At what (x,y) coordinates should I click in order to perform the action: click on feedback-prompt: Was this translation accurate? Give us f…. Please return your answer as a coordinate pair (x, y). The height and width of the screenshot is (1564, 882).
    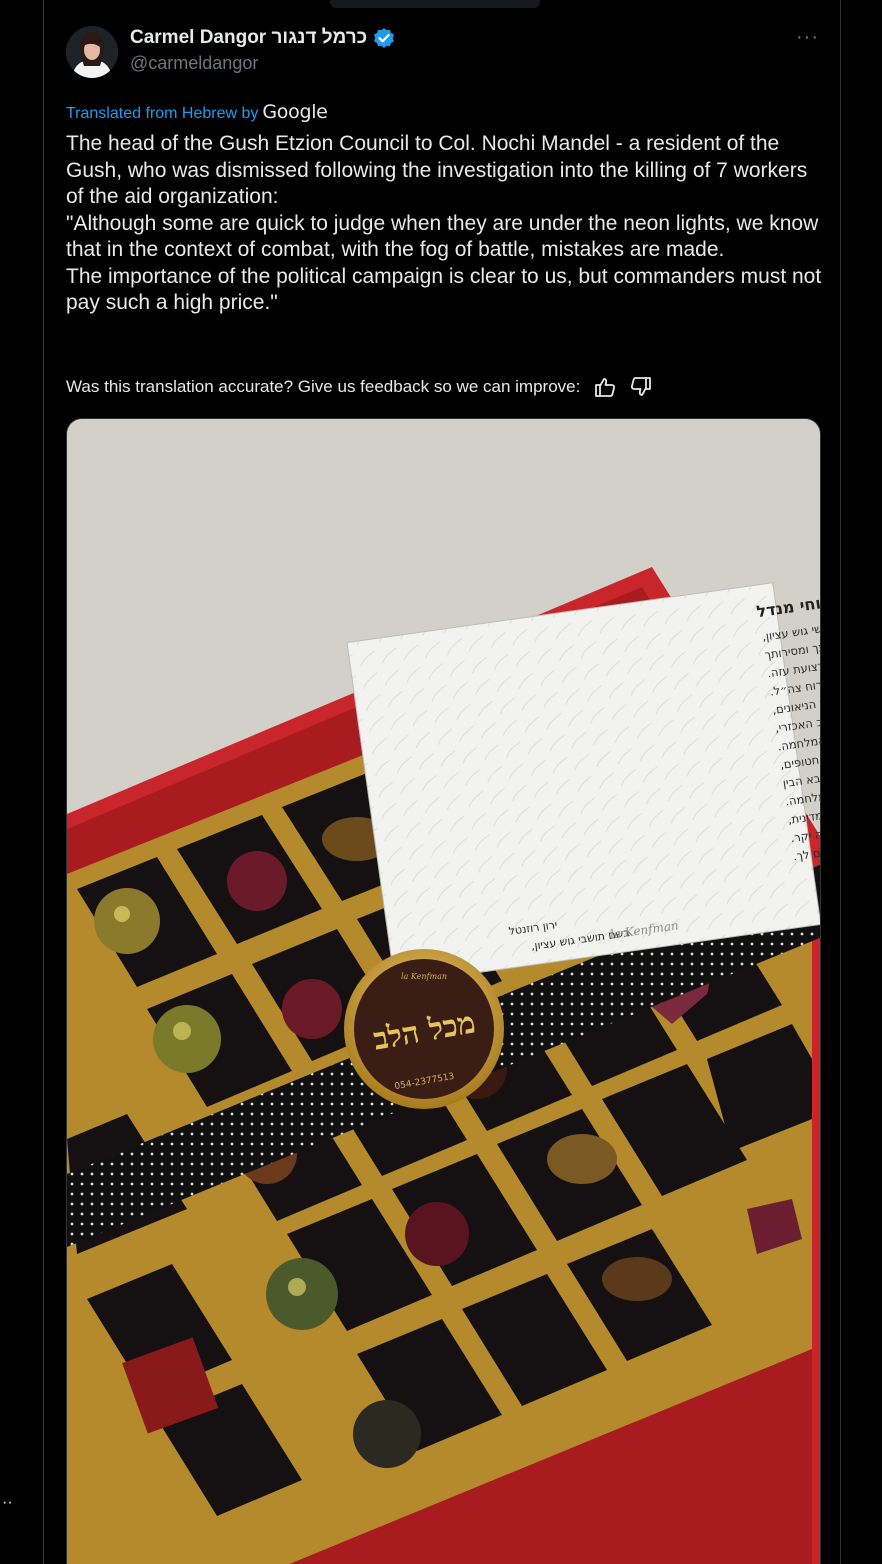
    Looking at the image, I should click on (323, 386).